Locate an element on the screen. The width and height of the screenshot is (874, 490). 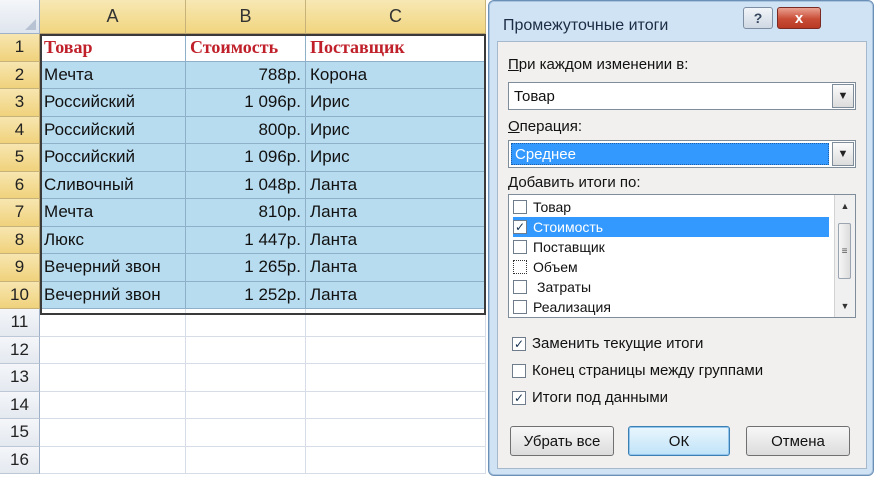
function-select: Среднее ▼ is located at coordinates (682, 154).